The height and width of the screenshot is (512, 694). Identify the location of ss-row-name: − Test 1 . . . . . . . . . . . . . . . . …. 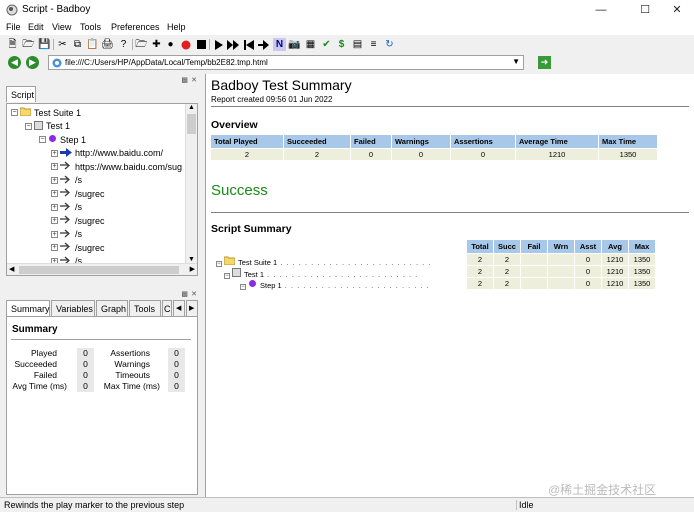
(321, 273).